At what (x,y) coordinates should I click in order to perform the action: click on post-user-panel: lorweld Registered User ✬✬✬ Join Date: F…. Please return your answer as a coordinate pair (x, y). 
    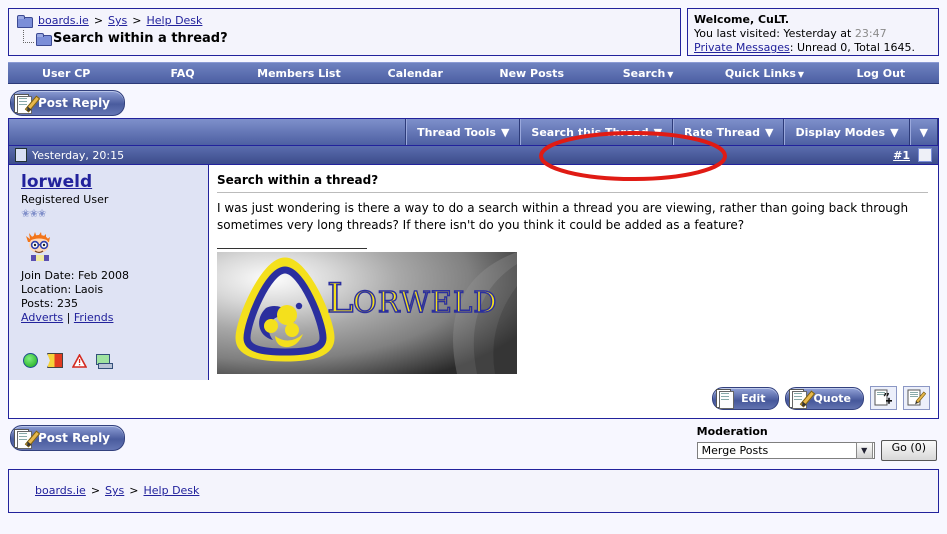
    Looking at the image, I should click on (109, 272).